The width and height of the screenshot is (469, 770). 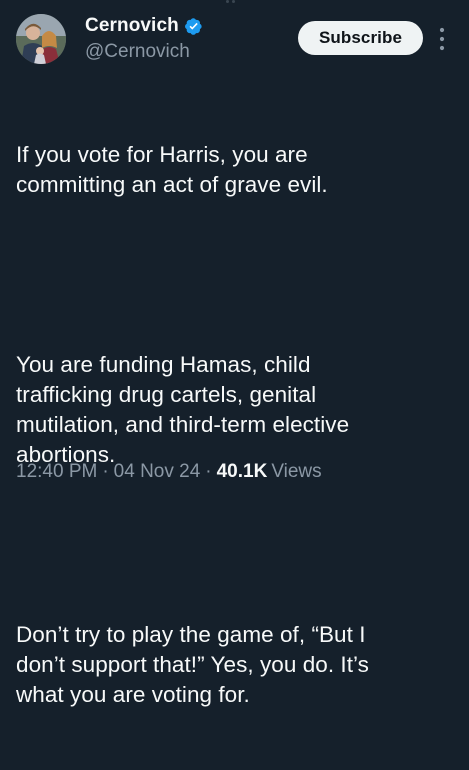 I want to click on views-label: Views, so click(x=296, y=471).